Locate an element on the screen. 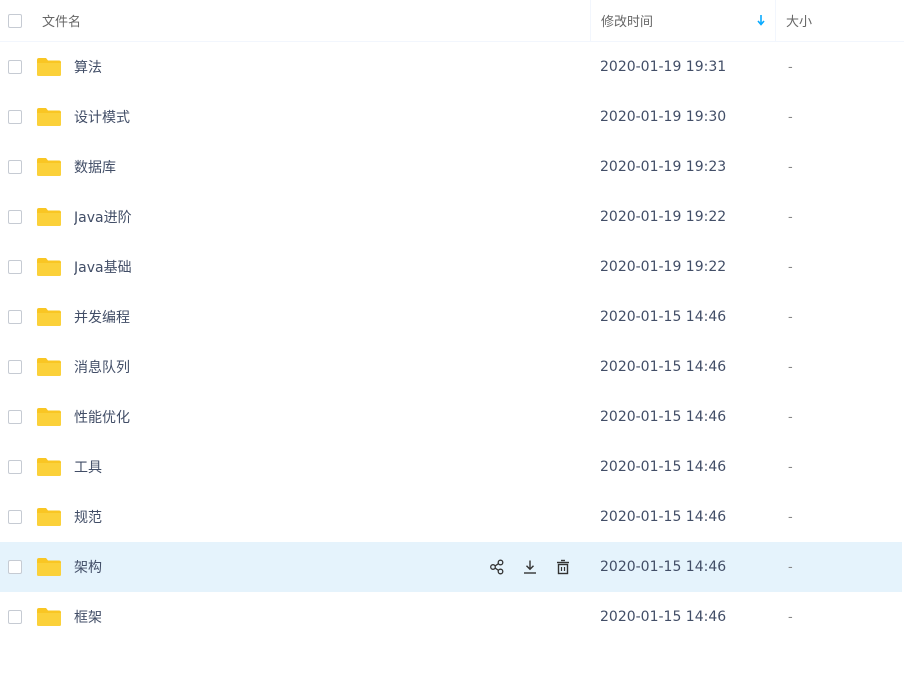 The width and height of the screenshot is (904, 689). file-name: 消息队列 is located at coordinates (277, 367).